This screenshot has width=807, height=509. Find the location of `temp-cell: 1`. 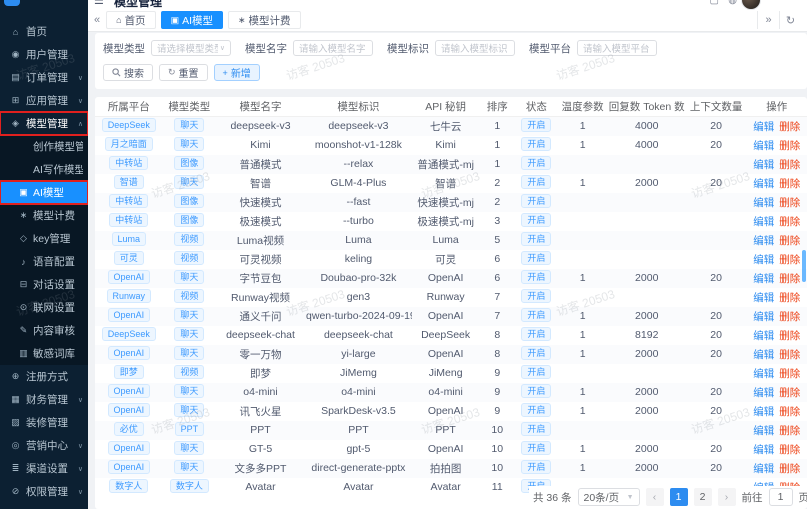

temp-cell: 1 is located at coordinates (582, 354).